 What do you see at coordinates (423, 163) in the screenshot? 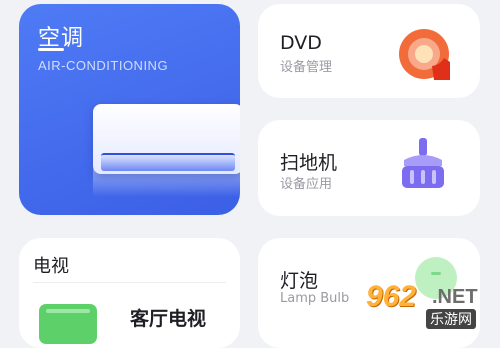
I see `sweeper-brush-icon` at bounding box center [423, 163].